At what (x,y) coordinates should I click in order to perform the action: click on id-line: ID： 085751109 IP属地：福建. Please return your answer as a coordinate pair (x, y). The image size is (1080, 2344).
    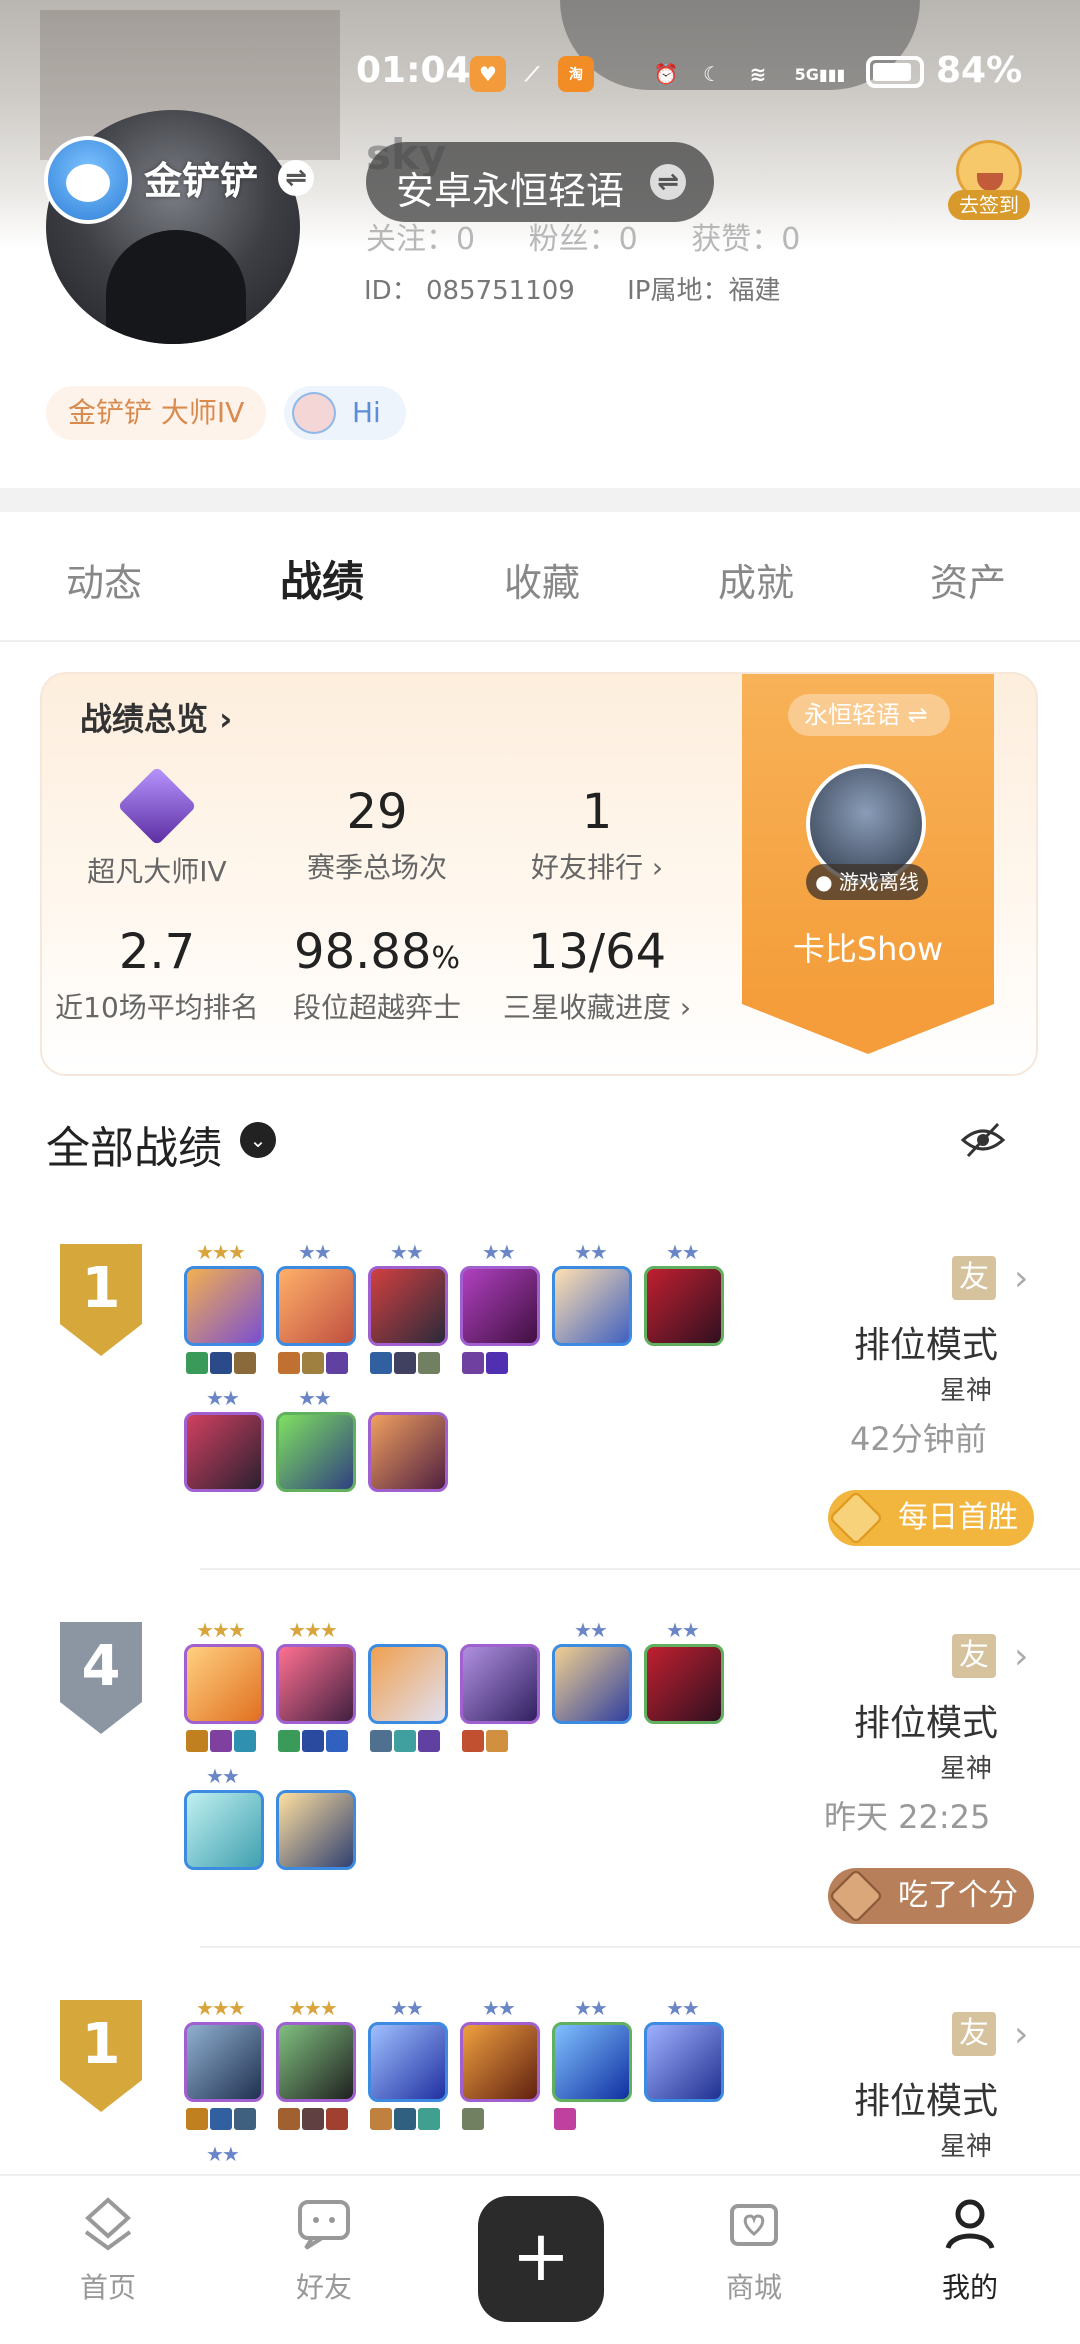
    Looking at the image, I should click on (594, 288).